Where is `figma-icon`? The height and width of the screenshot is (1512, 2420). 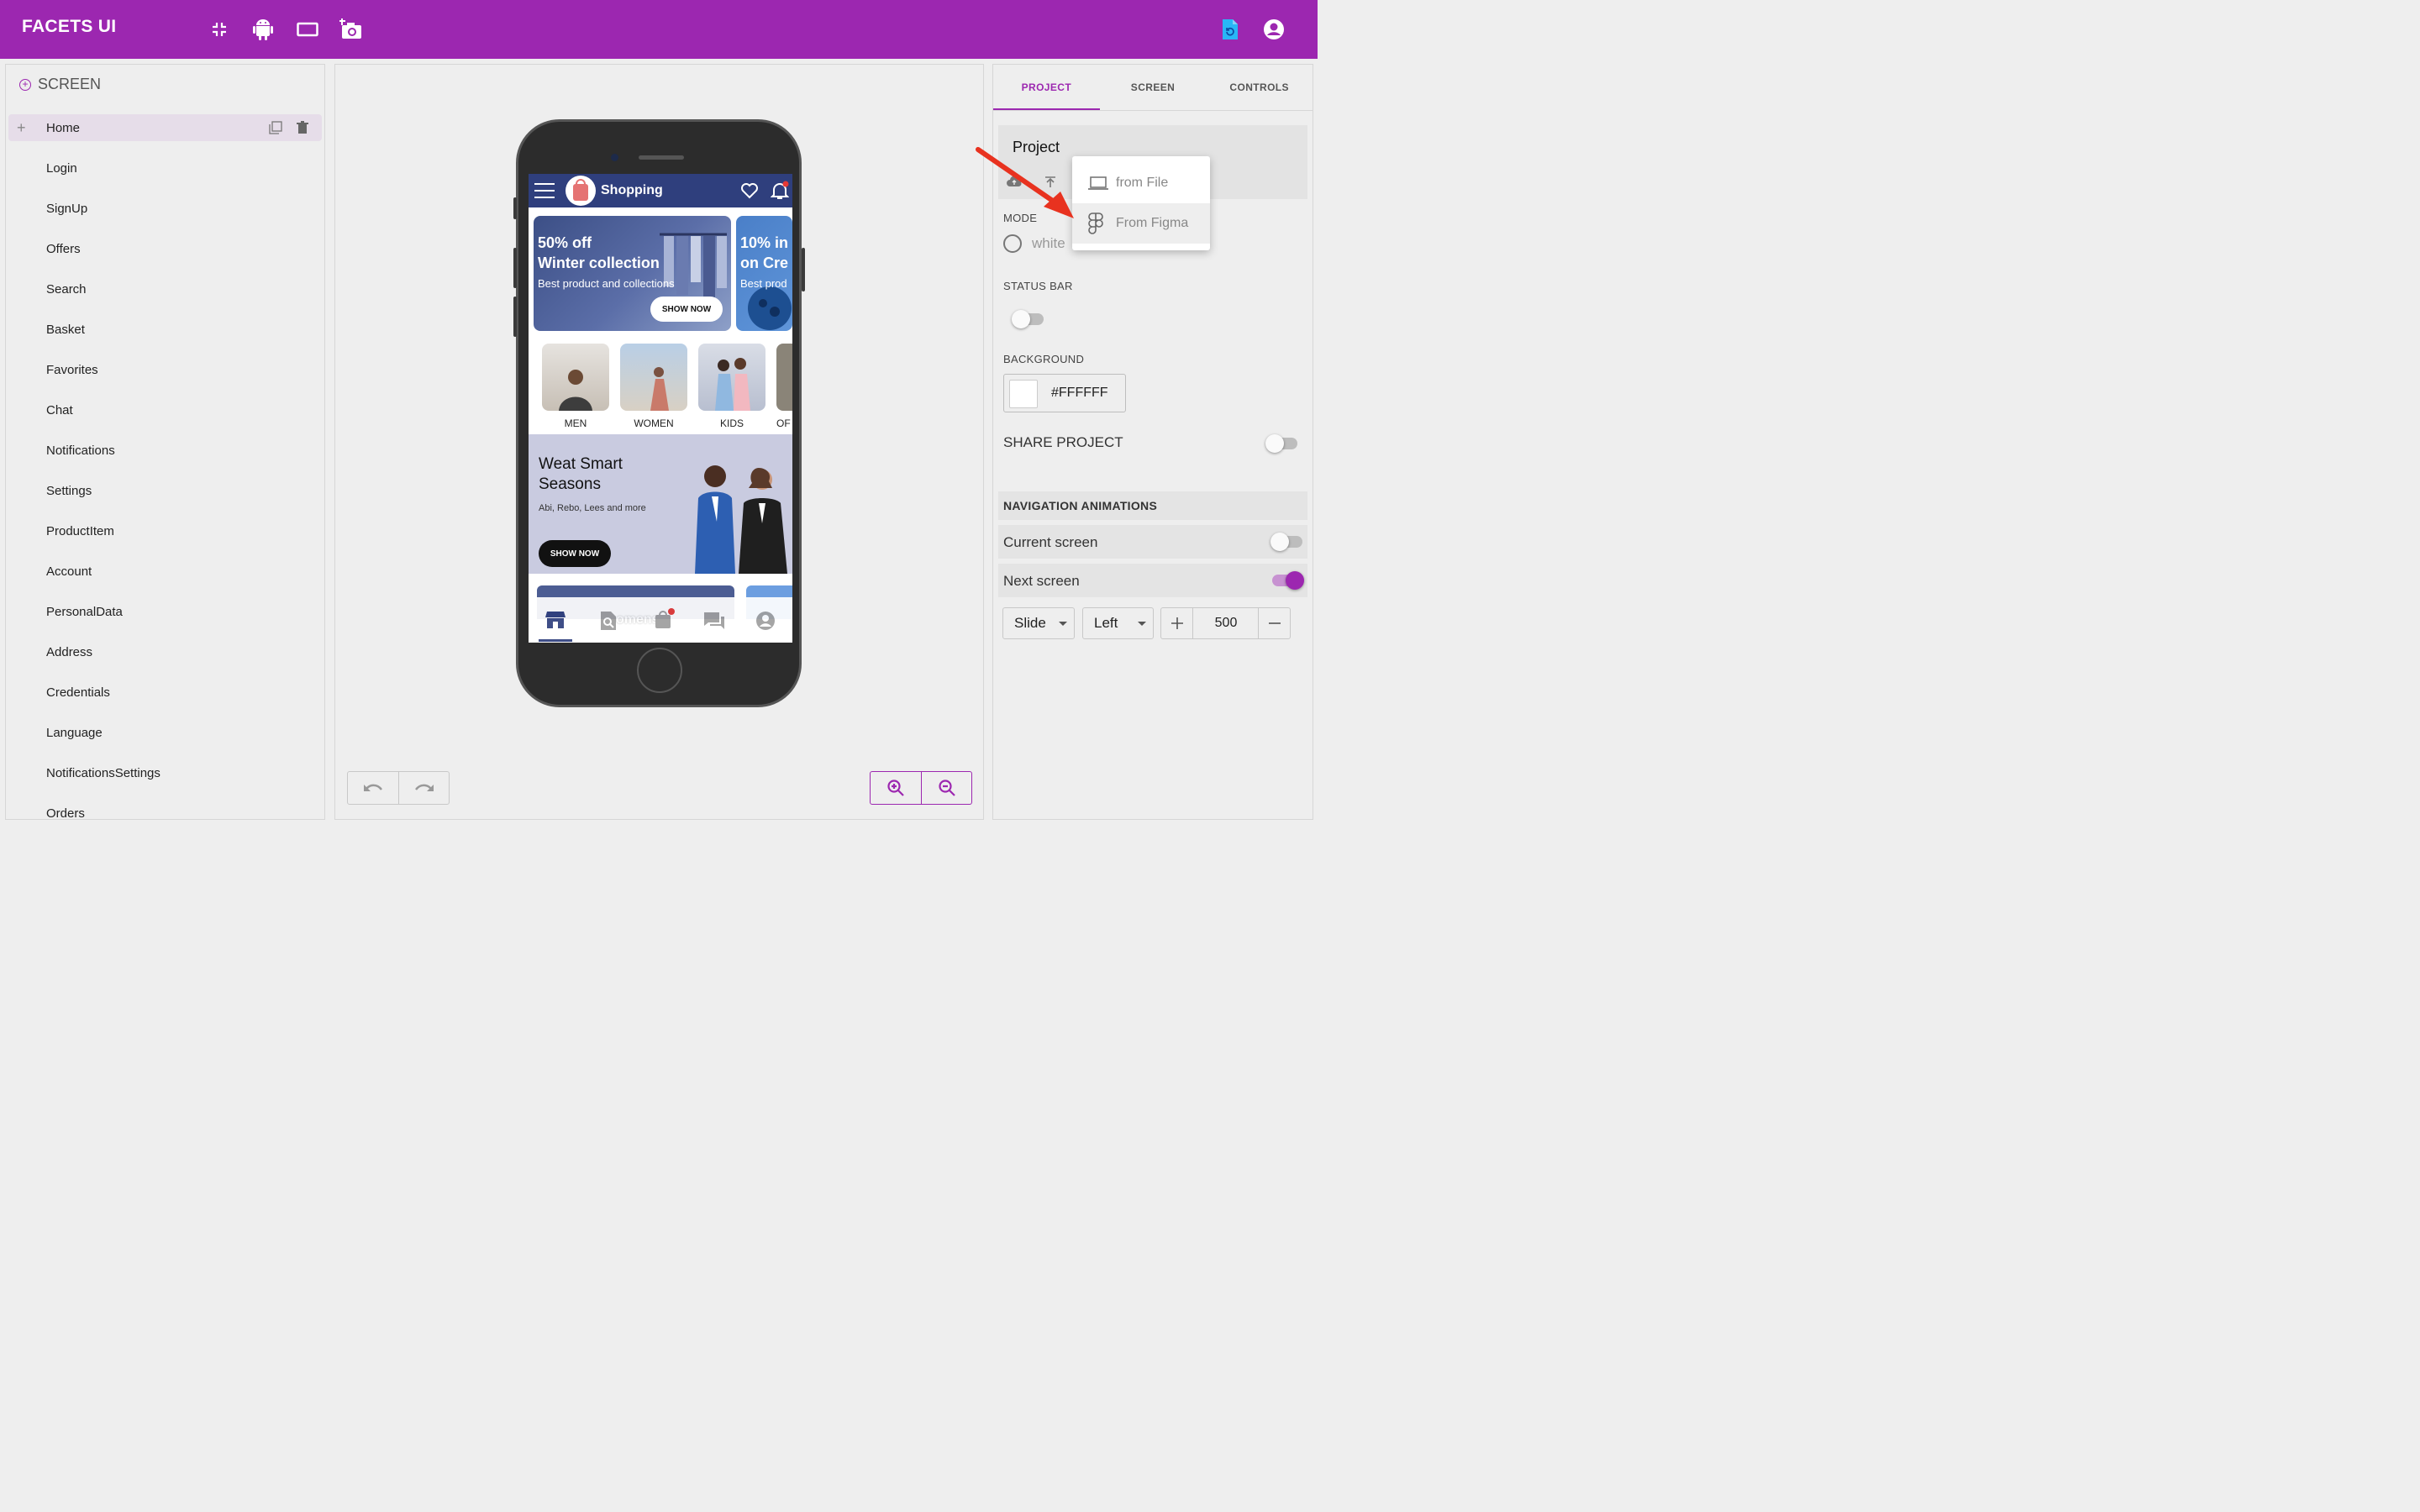 figma-icon is located at coordinates (1095, 223).